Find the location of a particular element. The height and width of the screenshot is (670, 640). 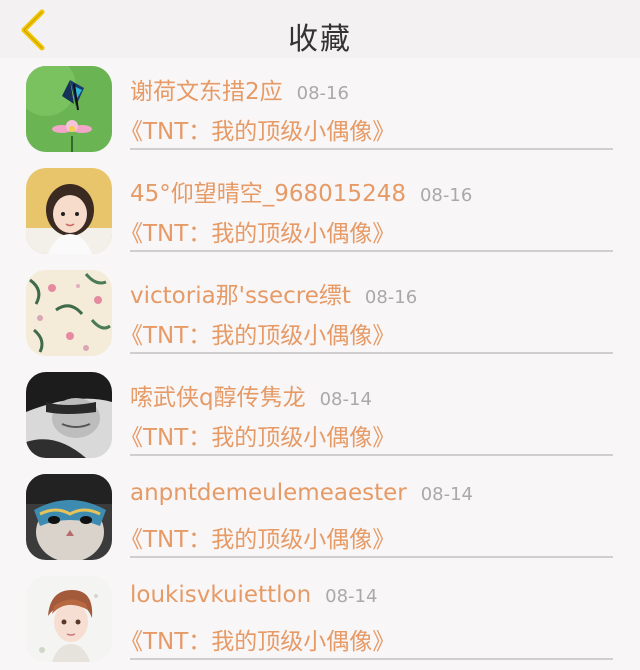

user-name: loukisvkuiettlon 08-14 is located at coordinates (253, 595).